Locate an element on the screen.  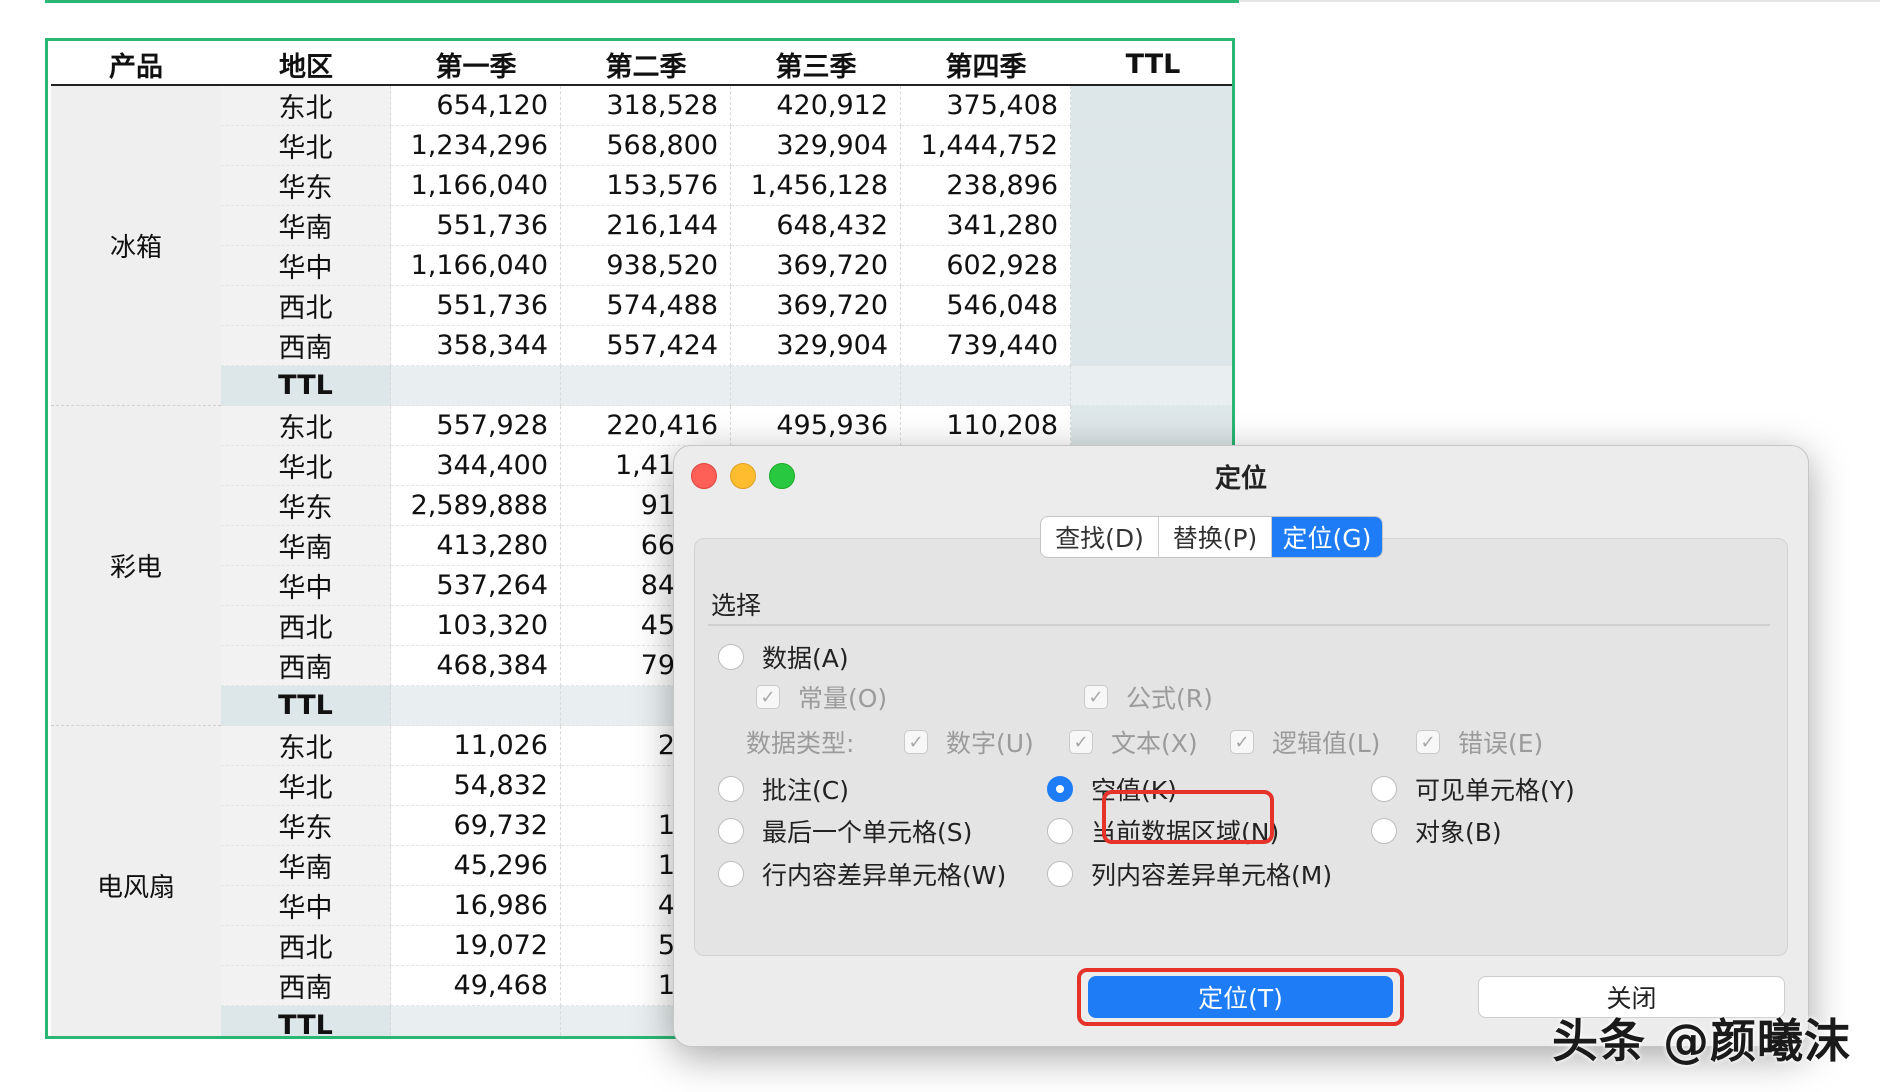
value-cell: 344,400 is located at coordinates (476, 466).